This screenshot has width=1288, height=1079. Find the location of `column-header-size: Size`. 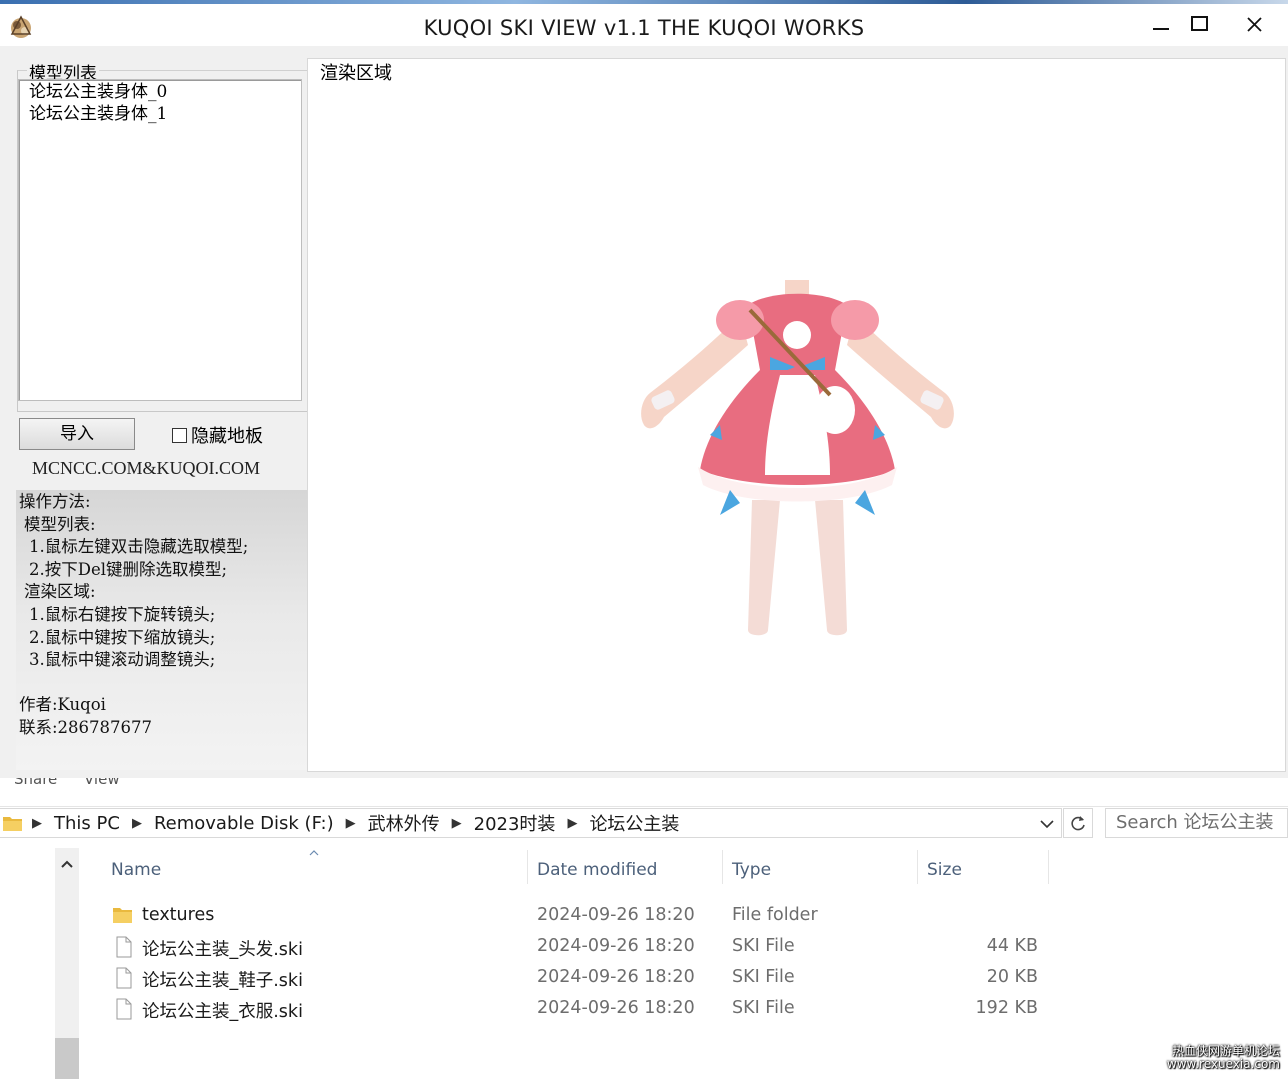

column-header-size: Size is located at coordinates (944, 870).